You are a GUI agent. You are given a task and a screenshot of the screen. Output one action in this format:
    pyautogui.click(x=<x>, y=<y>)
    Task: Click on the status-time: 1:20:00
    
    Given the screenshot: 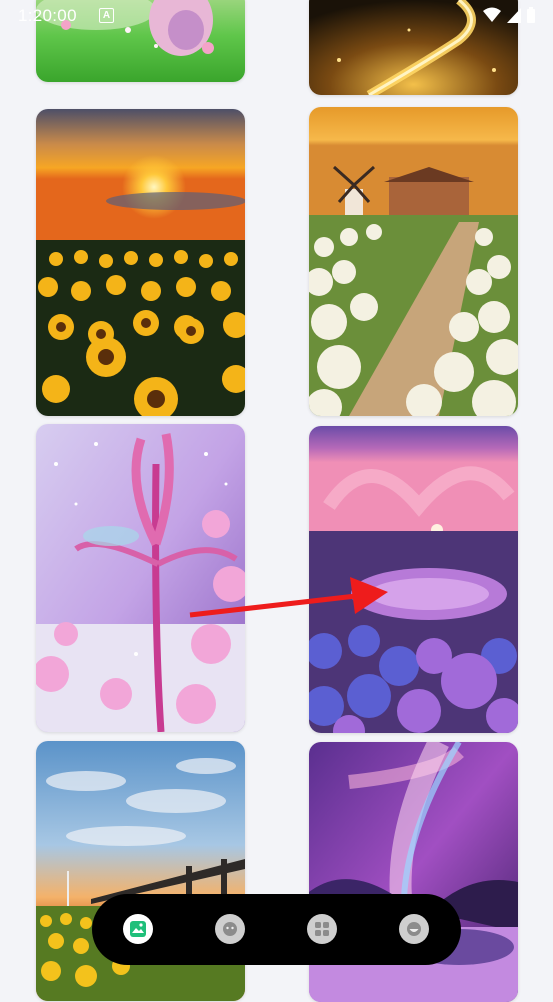 What is the action you would take?
    pyautogui.click(x=47, y=15)
    